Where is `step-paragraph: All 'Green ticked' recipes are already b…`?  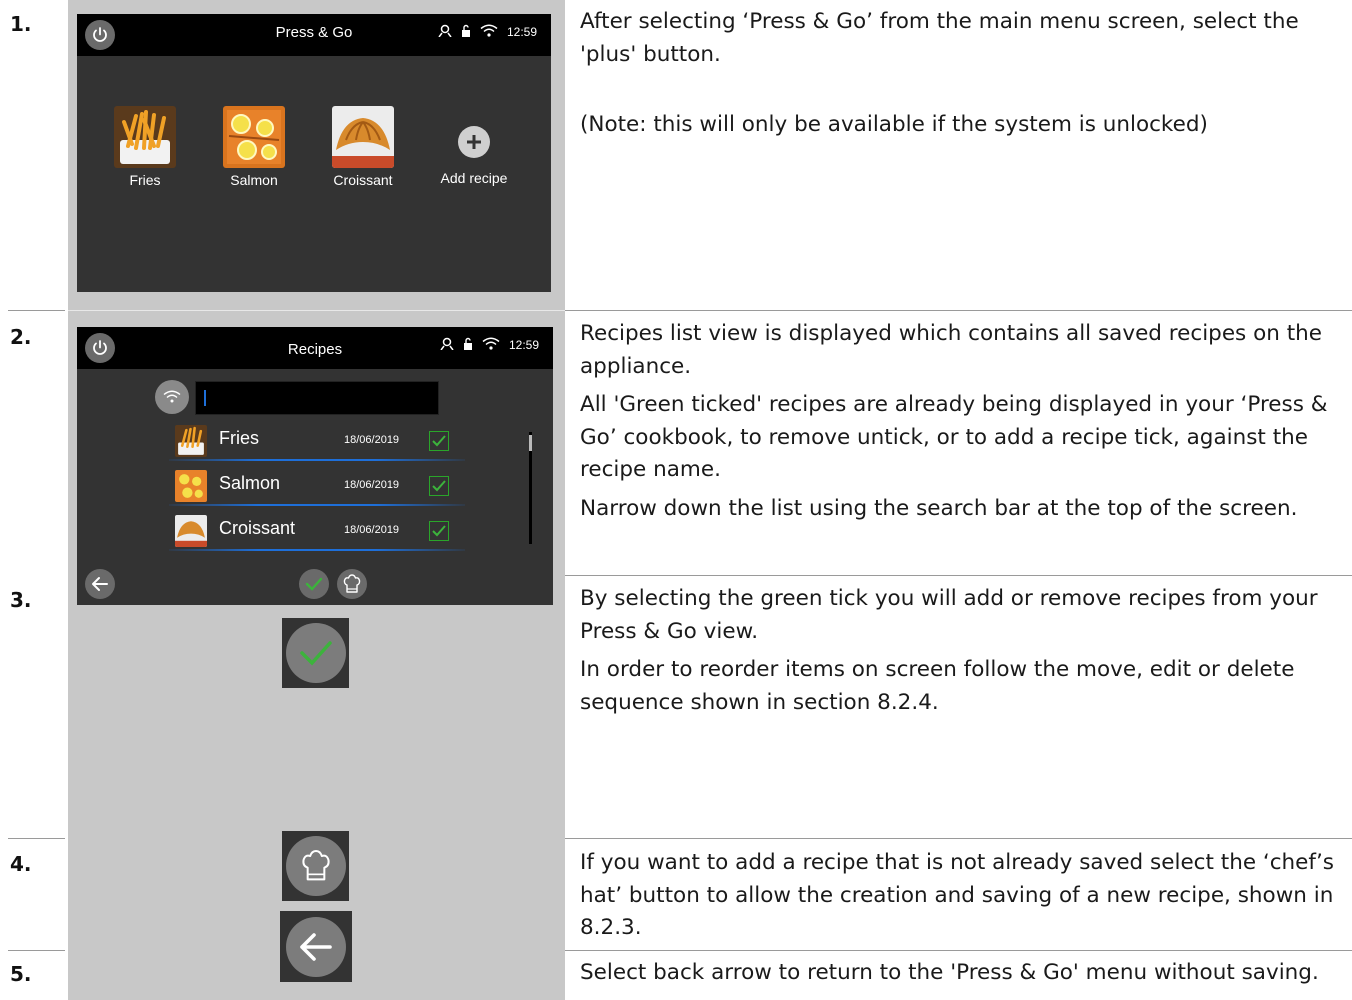
step-paragraph: All 'Green ticked' recipes are already b… is located at coordinates (954, 437).